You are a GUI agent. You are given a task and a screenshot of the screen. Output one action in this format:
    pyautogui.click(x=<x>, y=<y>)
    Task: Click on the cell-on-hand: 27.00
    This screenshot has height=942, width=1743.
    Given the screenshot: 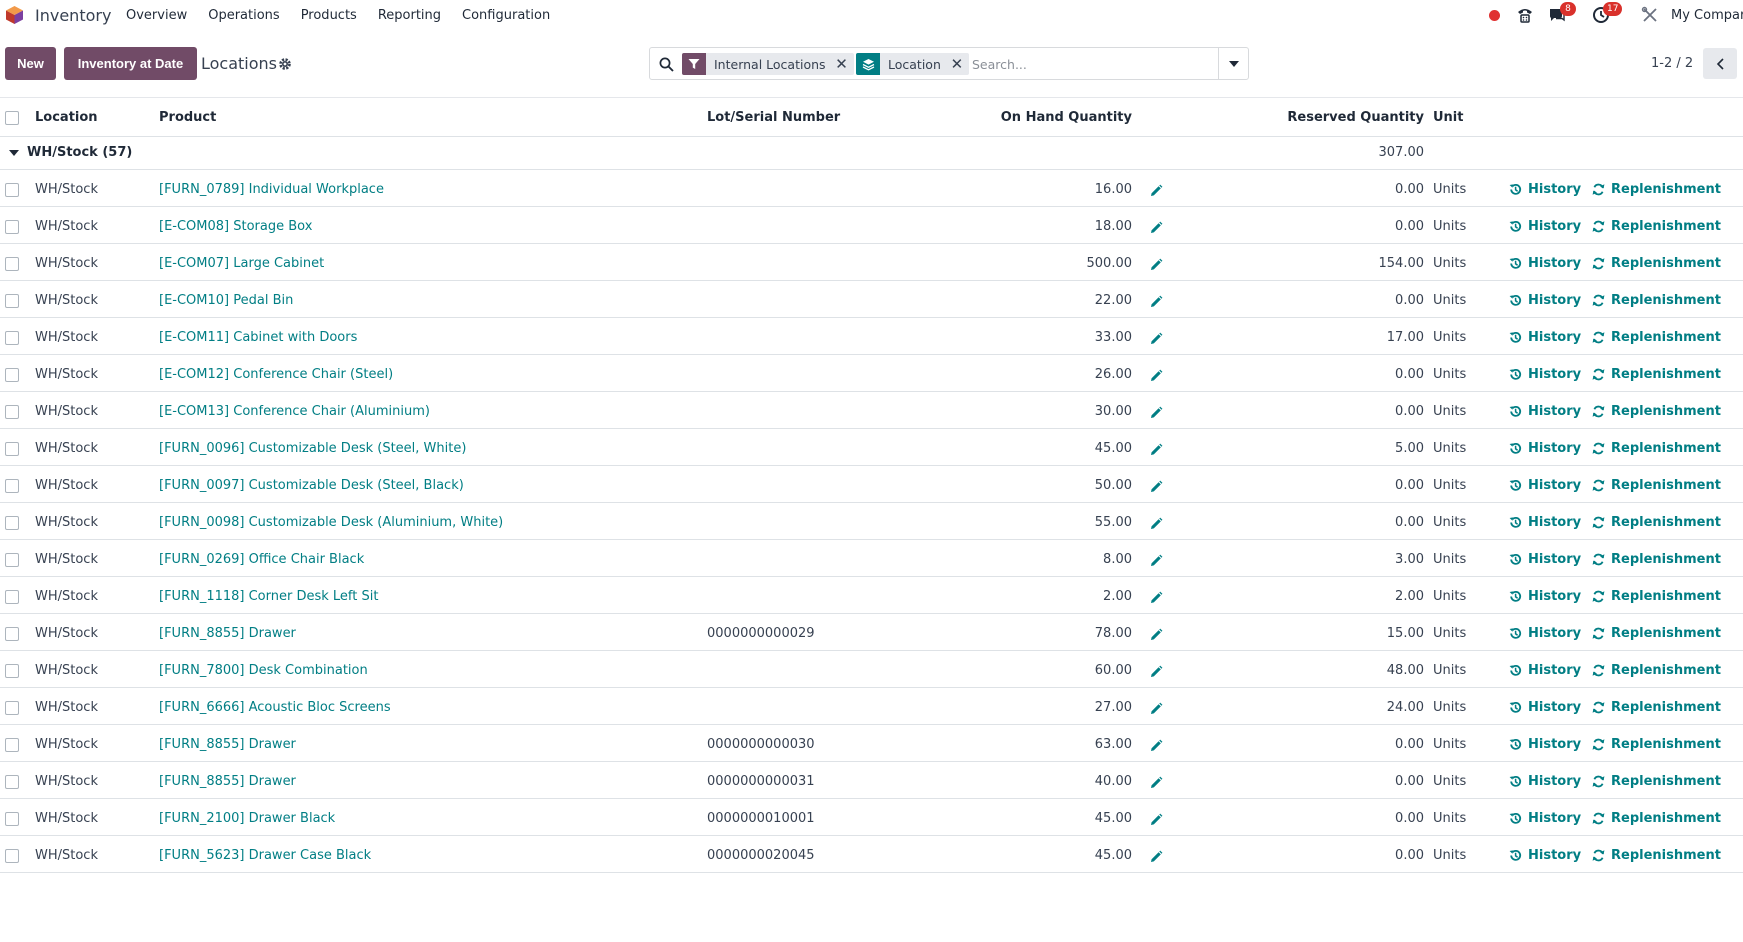 What is the action you would take?
    pyautogui.click(x=1113, y=707)
    